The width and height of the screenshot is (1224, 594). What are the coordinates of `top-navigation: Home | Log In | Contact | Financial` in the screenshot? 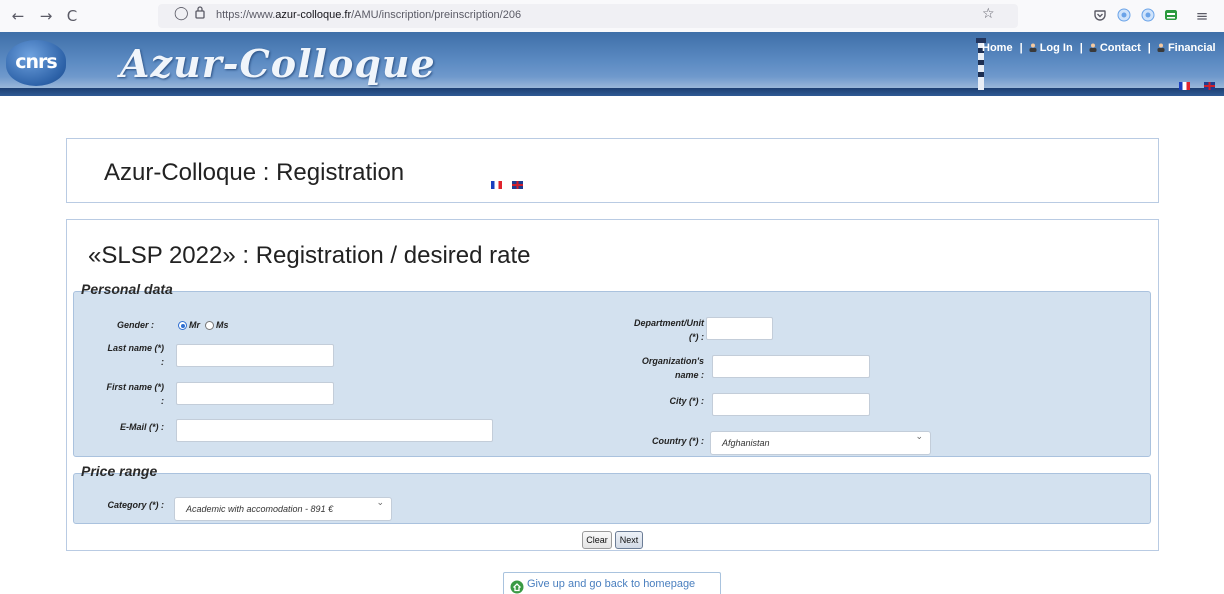 It's located at (1100, 48).